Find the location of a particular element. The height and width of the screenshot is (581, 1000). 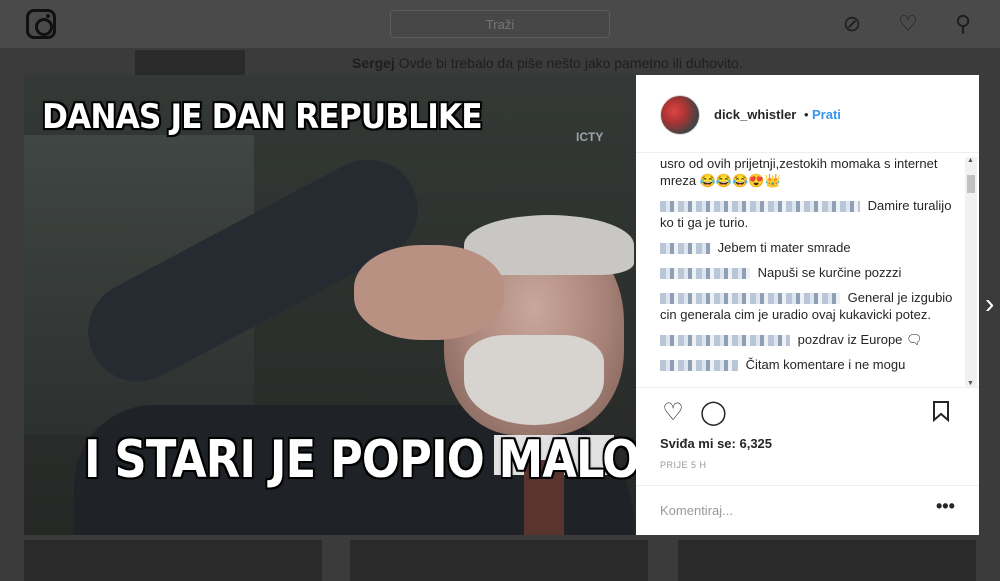

post-actions: ♡ ◯ is located at coordinates (807, 412).